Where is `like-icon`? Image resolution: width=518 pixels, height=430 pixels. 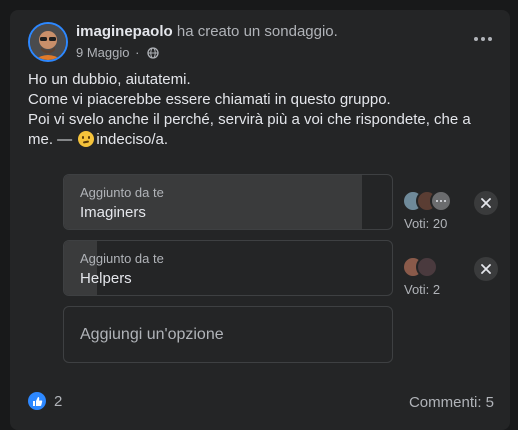 like-icon is located at coordinates (37, 401).